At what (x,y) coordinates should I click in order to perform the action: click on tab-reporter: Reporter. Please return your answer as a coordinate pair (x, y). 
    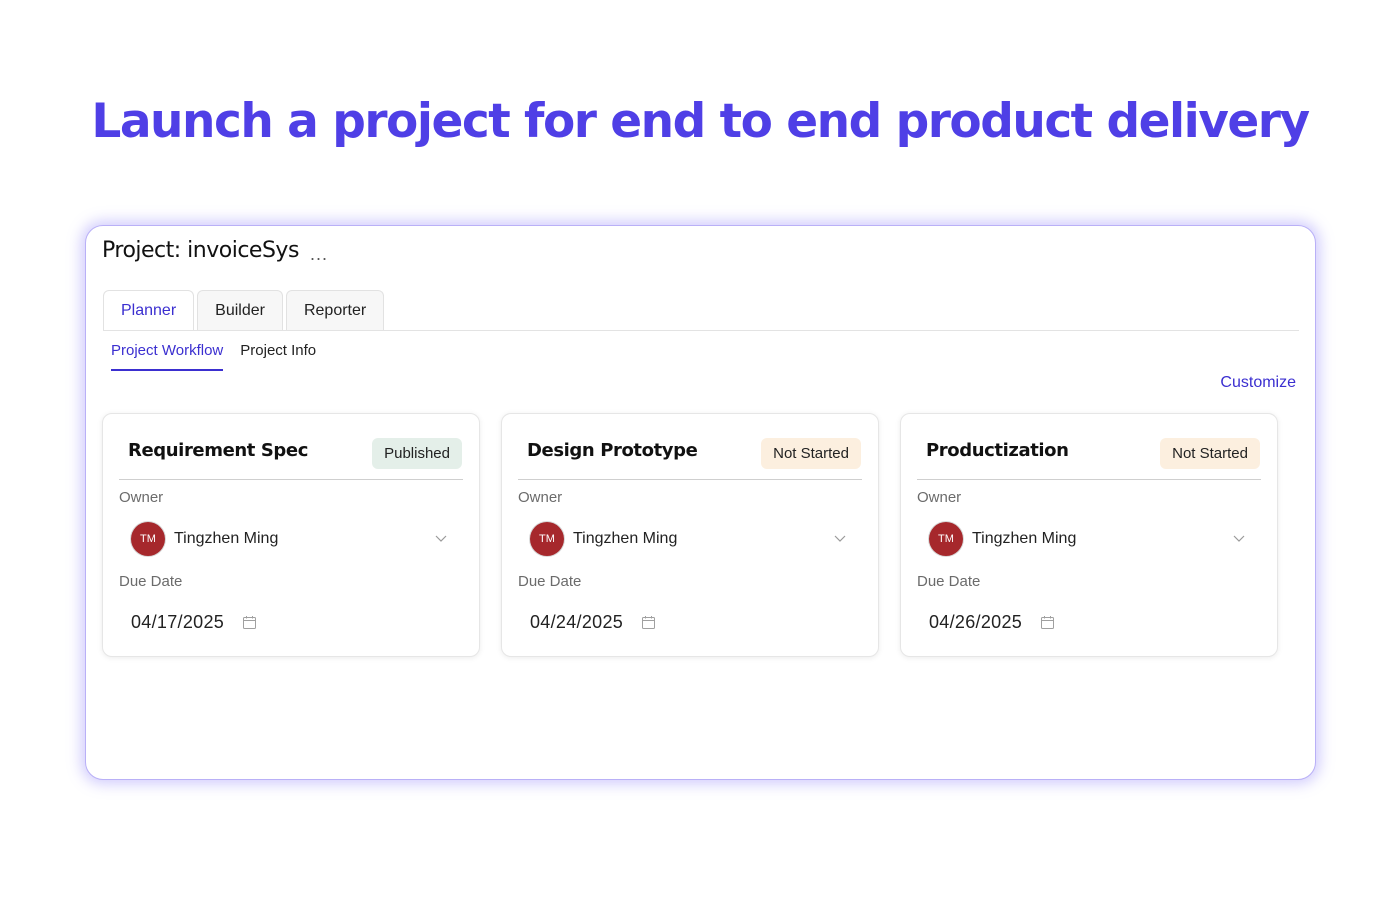
    Looking at the image, I should click on (335, 310).